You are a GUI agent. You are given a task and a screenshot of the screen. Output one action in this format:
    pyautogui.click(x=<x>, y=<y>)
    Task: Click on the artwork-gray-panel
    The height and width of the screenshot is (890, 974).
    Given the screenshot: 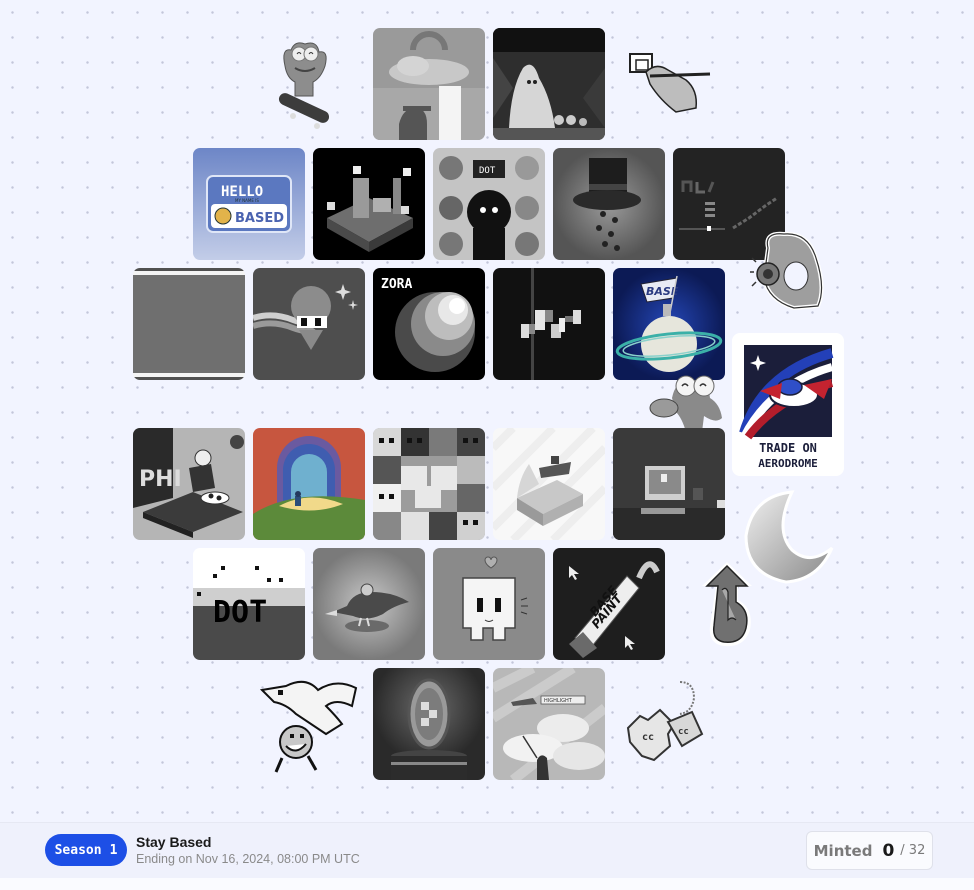 What is the action you would take?
    pyautogui.click(x=189, y=324)
    